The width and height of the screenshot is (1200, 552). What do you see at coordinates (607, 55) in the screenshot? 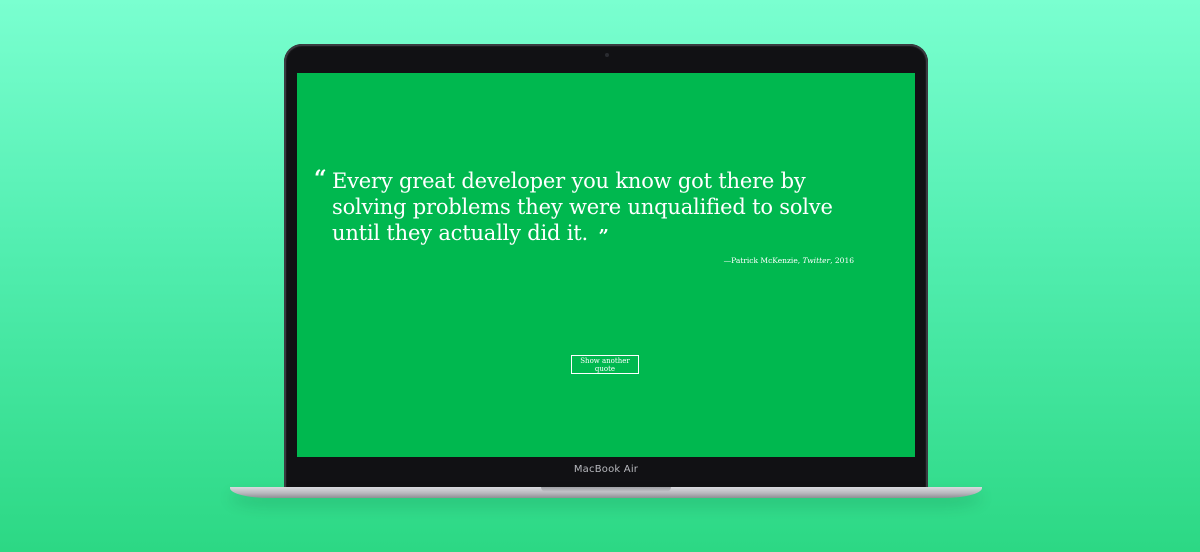
I see `camera-icon` at bounding box center [607, 55].